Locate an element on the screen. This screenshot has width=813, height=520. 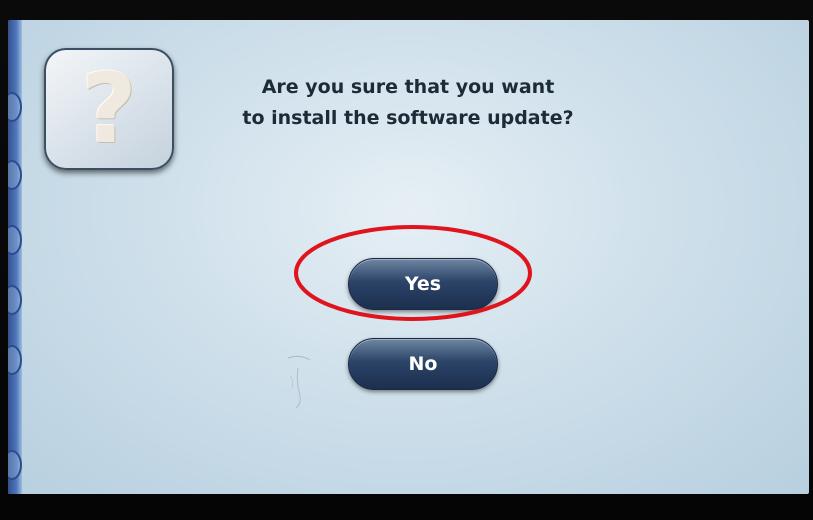
no-button-label: No is located at coordinates (423, 364).